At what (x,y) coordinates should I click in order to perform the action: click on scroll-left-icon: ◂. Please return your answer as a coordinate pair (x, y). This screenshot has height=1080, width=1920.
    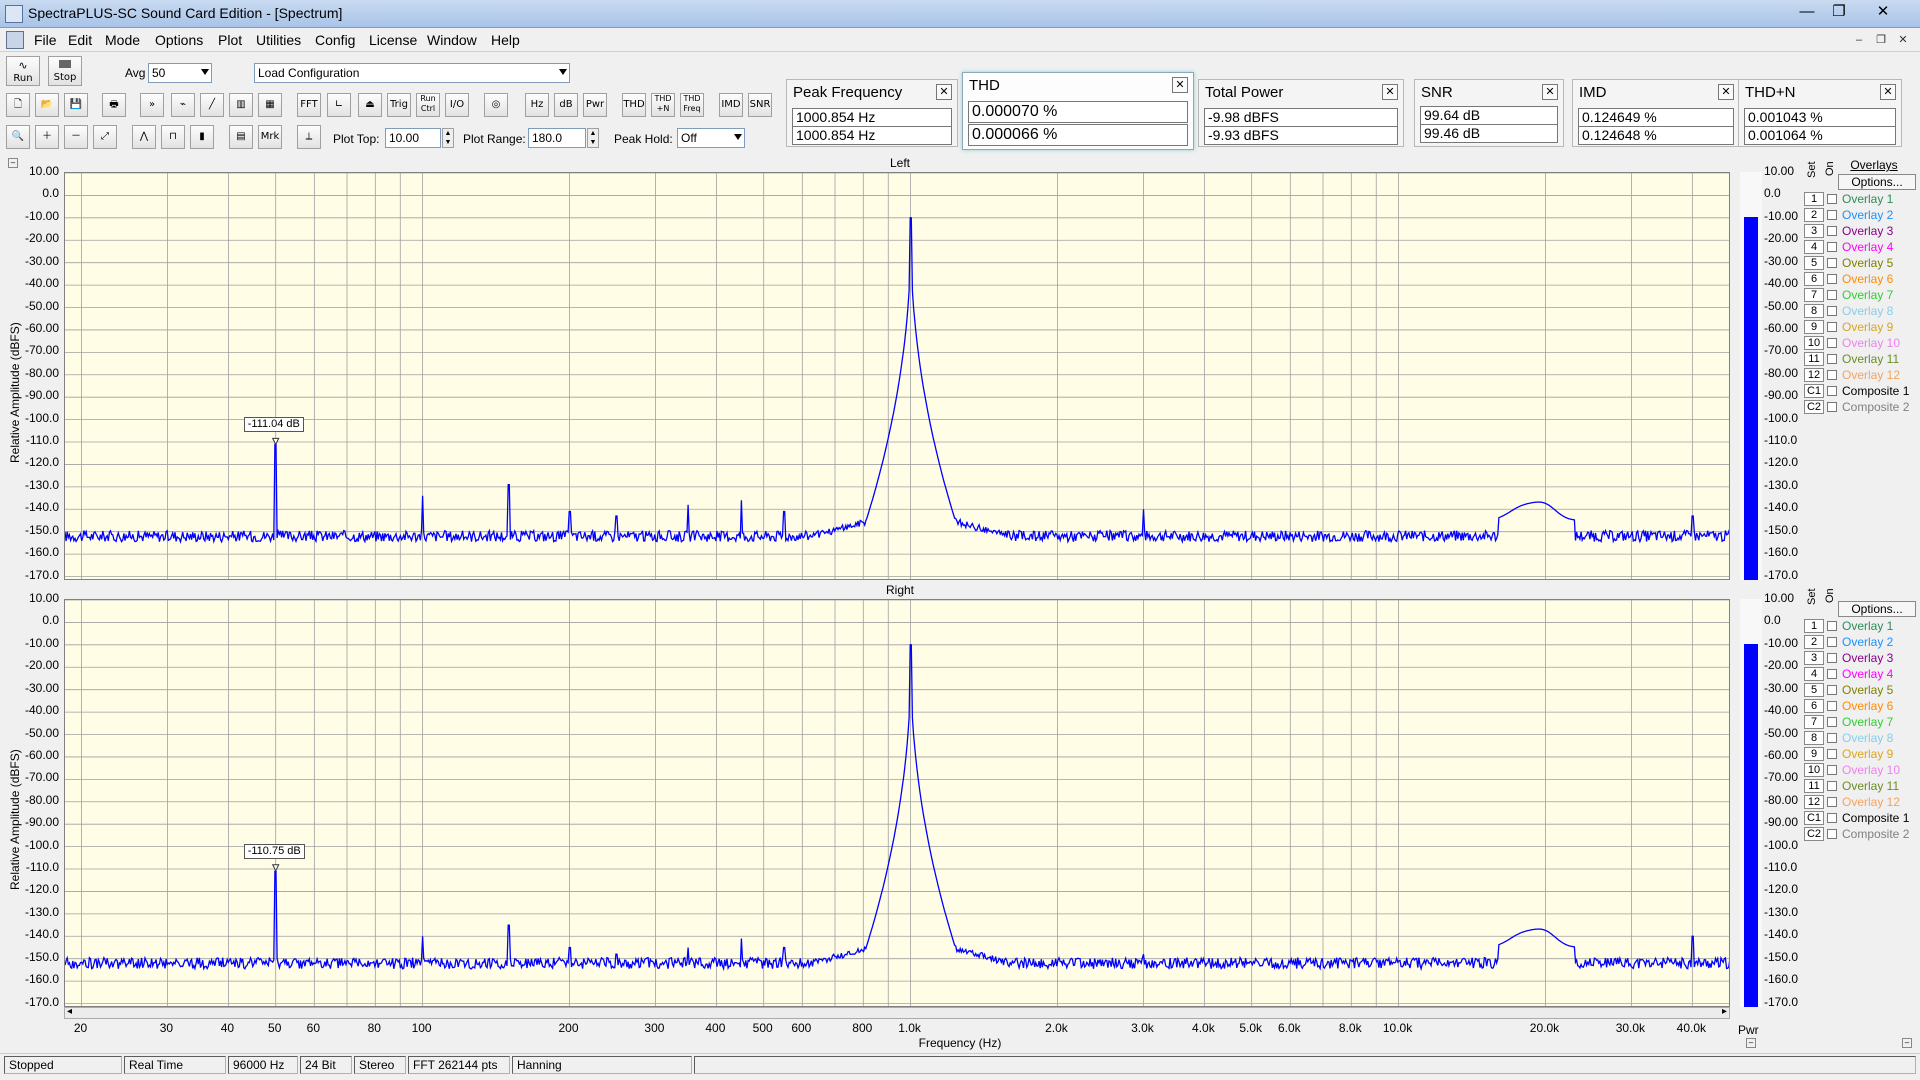
    Looking at the image, I should click on (69, 1011).